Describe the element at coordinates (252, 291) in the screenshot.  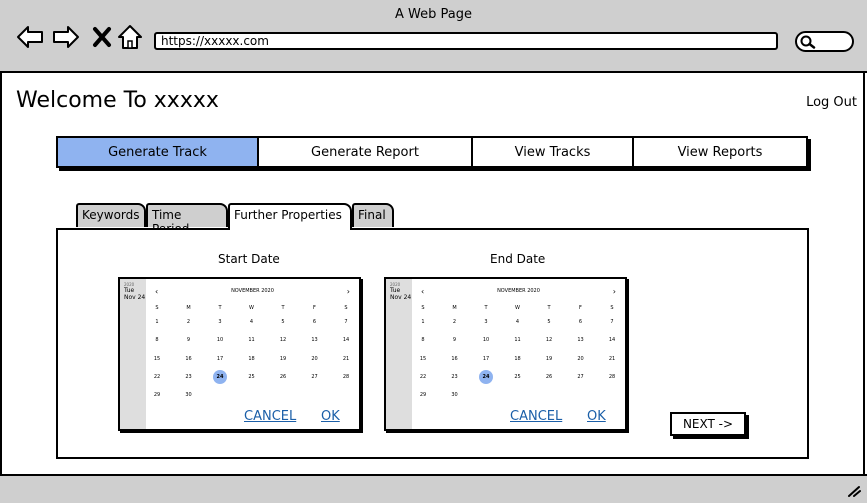
I see `calendar-month-label: NOVEMBER 2020` at that location.